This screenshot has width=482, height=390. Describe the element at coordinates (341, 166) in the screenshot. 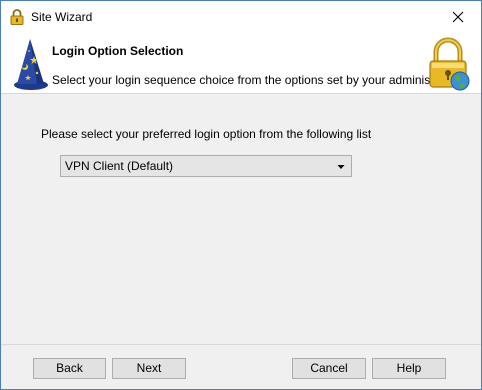

I see `chevron-down-icon` at that location.